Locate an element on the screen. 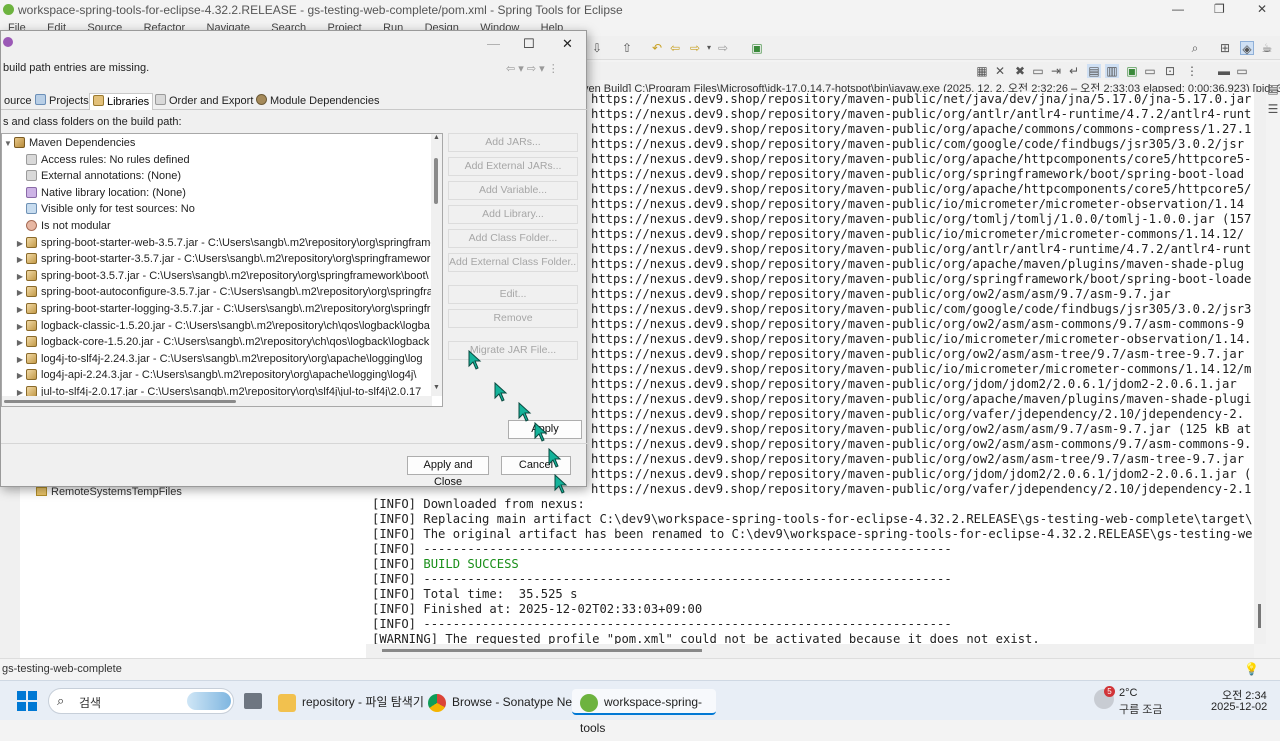 The width and height of the screenshot is (1280, 741). prev-annotation-icon: ⇧ is located at coordinates (627, 48).